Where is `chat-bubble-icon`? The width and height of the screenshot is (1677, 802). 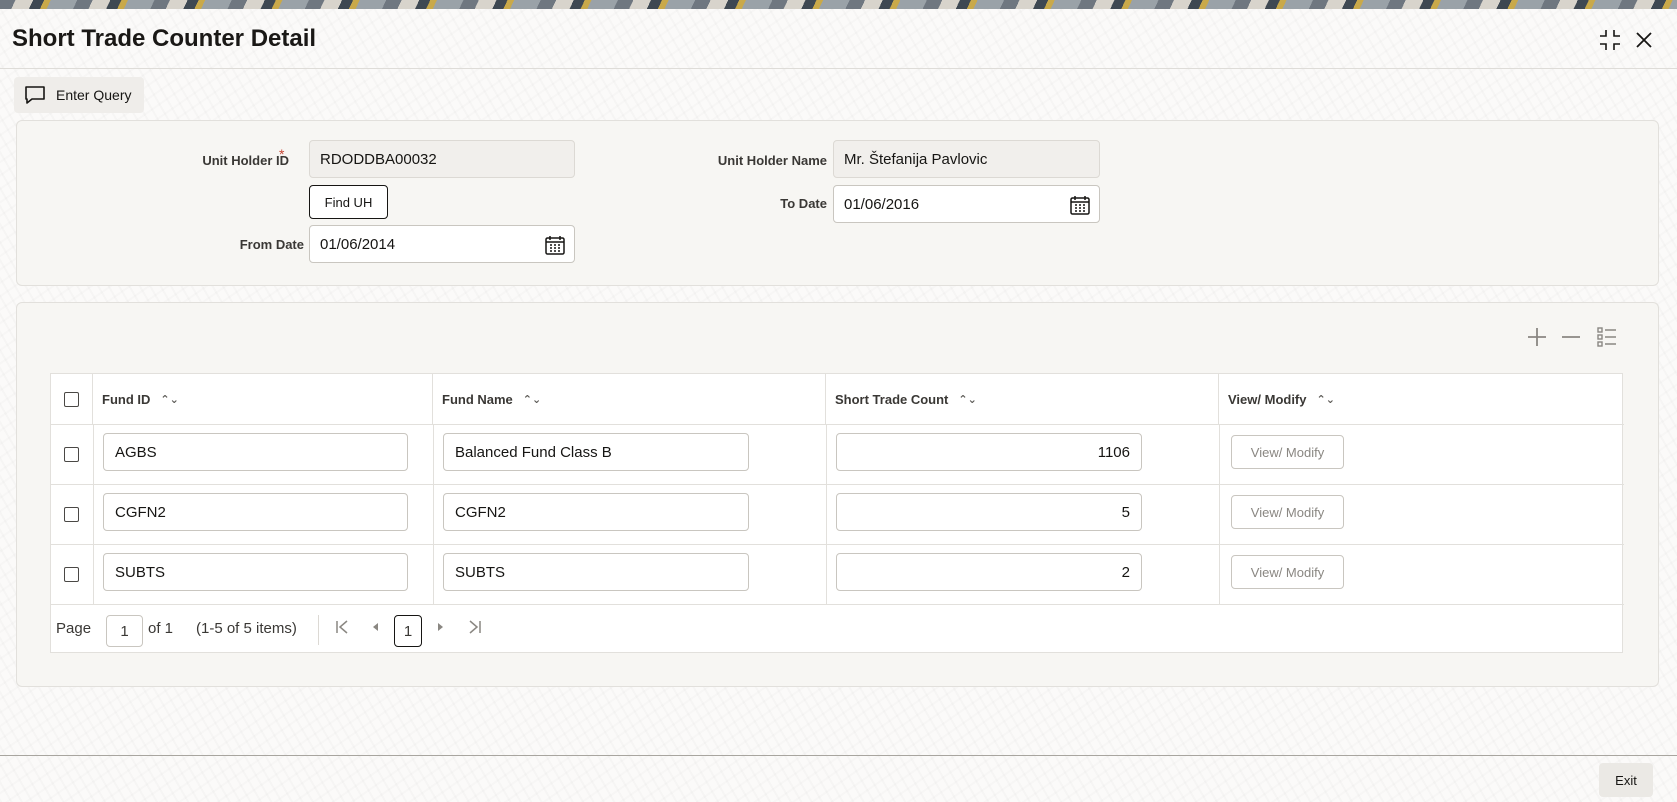 chat-bubble-icon is located at coordinates (35, 95).